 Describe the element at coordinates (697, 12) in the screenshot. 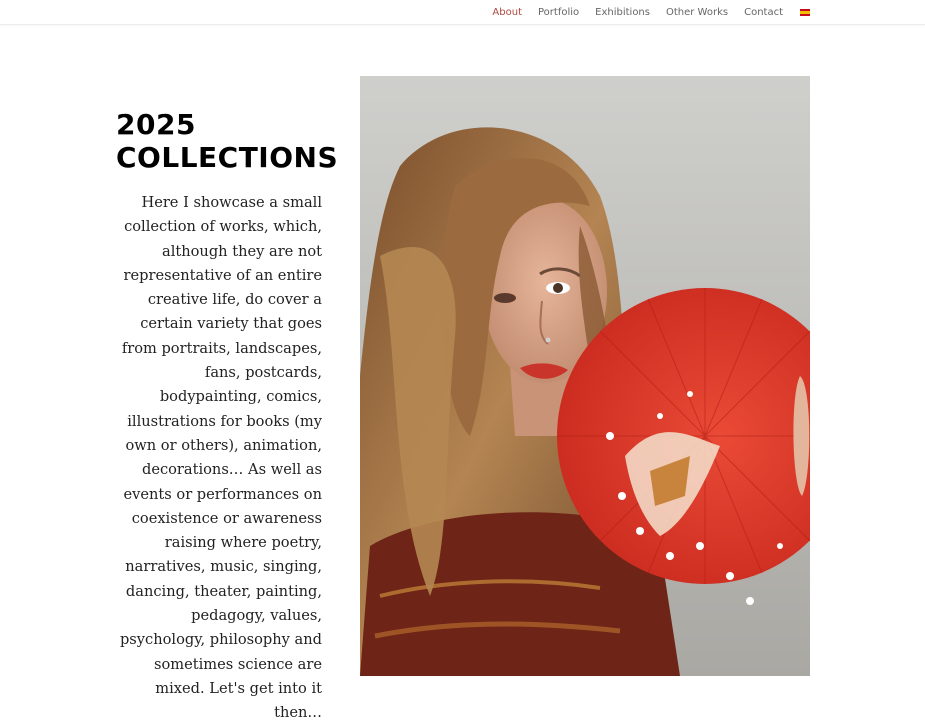

I see `nav-other-works: Other Works` at that location.